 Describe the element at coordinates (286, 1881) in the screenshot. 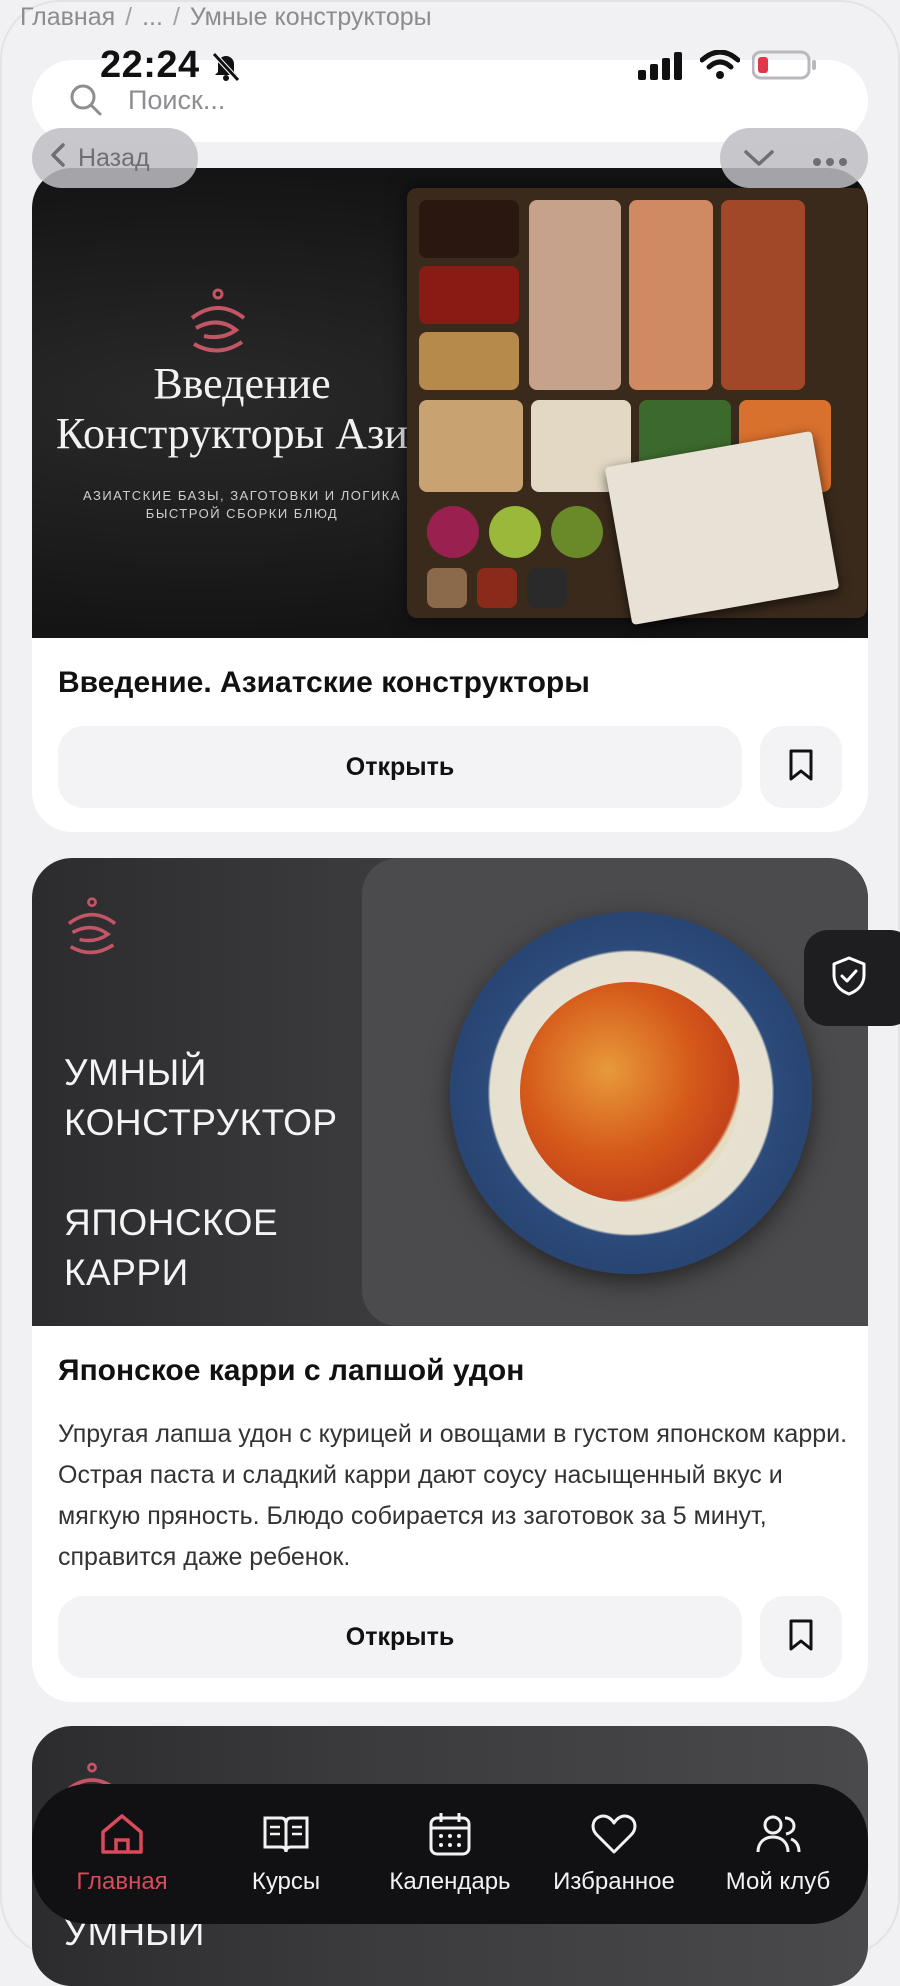

I see `nav-label: Курсы` at that location.